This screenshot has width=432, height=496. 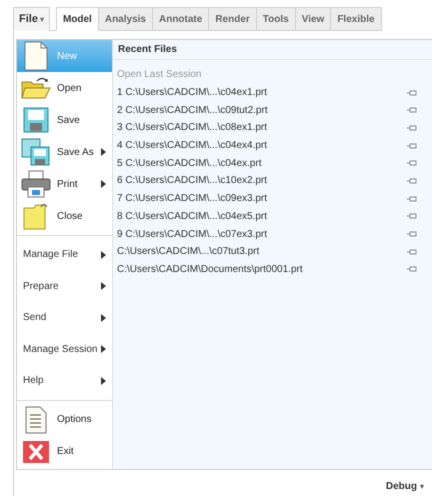 What do you see at coordinates (189, 163) in the screenshot?
I see `recent-file-item: 5 C:\Users\CADCIM\...\c04ex.prt` at bounding box center [189, 163].